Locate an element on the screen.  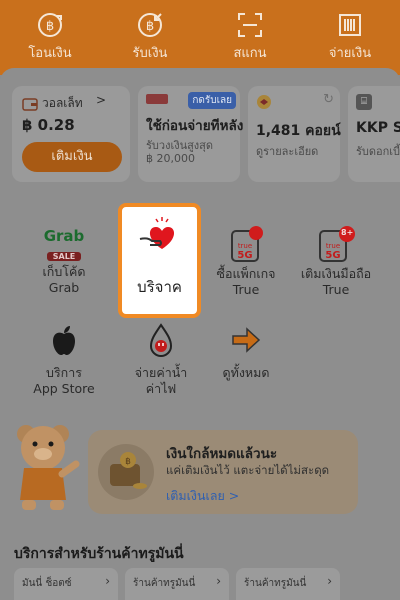
coins-title: 1,481 คอยน์ is located at coordinates (298, 131).